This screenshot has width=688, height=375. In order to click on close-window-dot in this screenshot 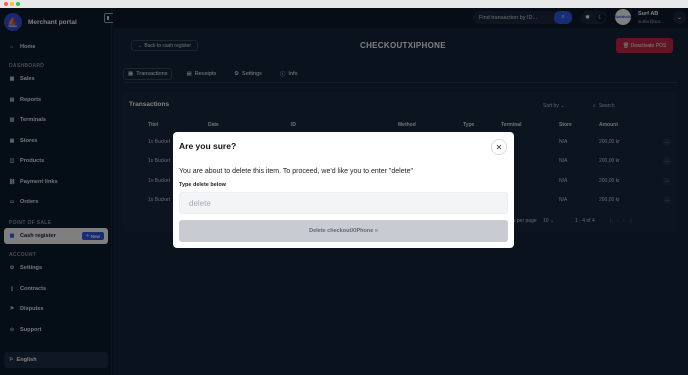, I will do `click(6, 4)`.